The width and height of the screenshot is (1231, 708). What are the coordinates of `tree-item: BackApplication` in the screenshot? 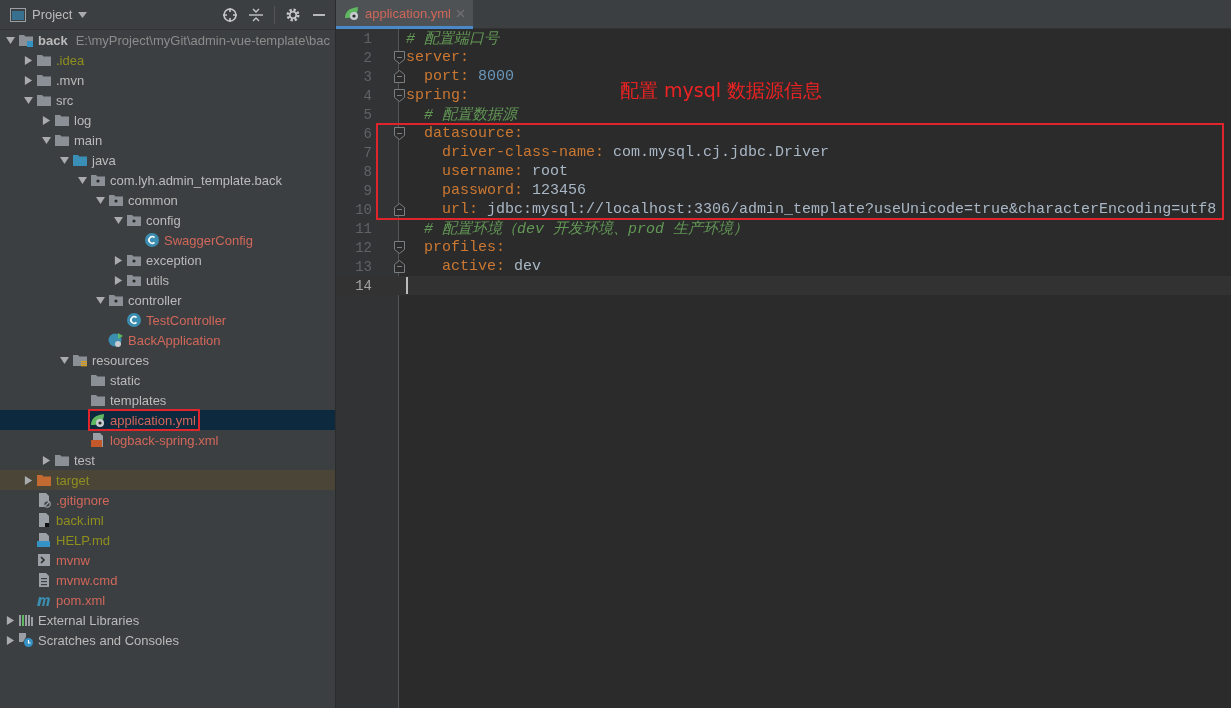 It's located at (174, 340).